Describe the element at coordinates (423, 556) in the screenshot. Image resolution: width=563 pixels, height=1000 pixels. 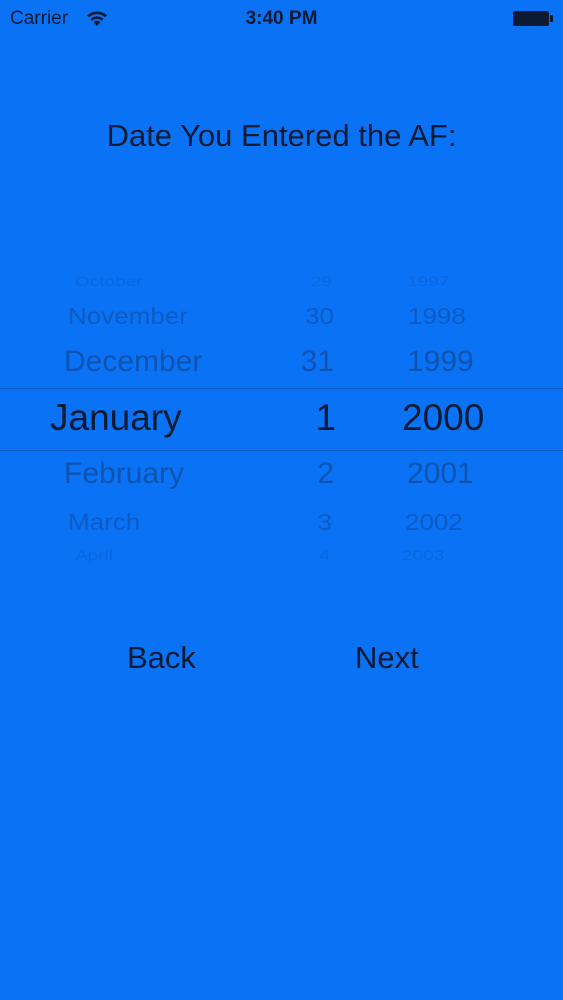
I see `year-option: 2003` at that location.